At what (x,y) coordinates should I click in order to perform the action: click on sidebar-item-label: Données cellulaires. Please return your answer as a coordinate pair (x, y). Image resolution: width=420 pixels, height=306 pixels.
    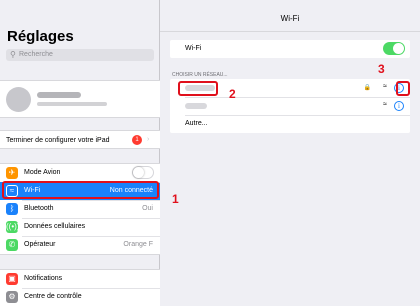
    Looking at the image, I should click on (55, 226).